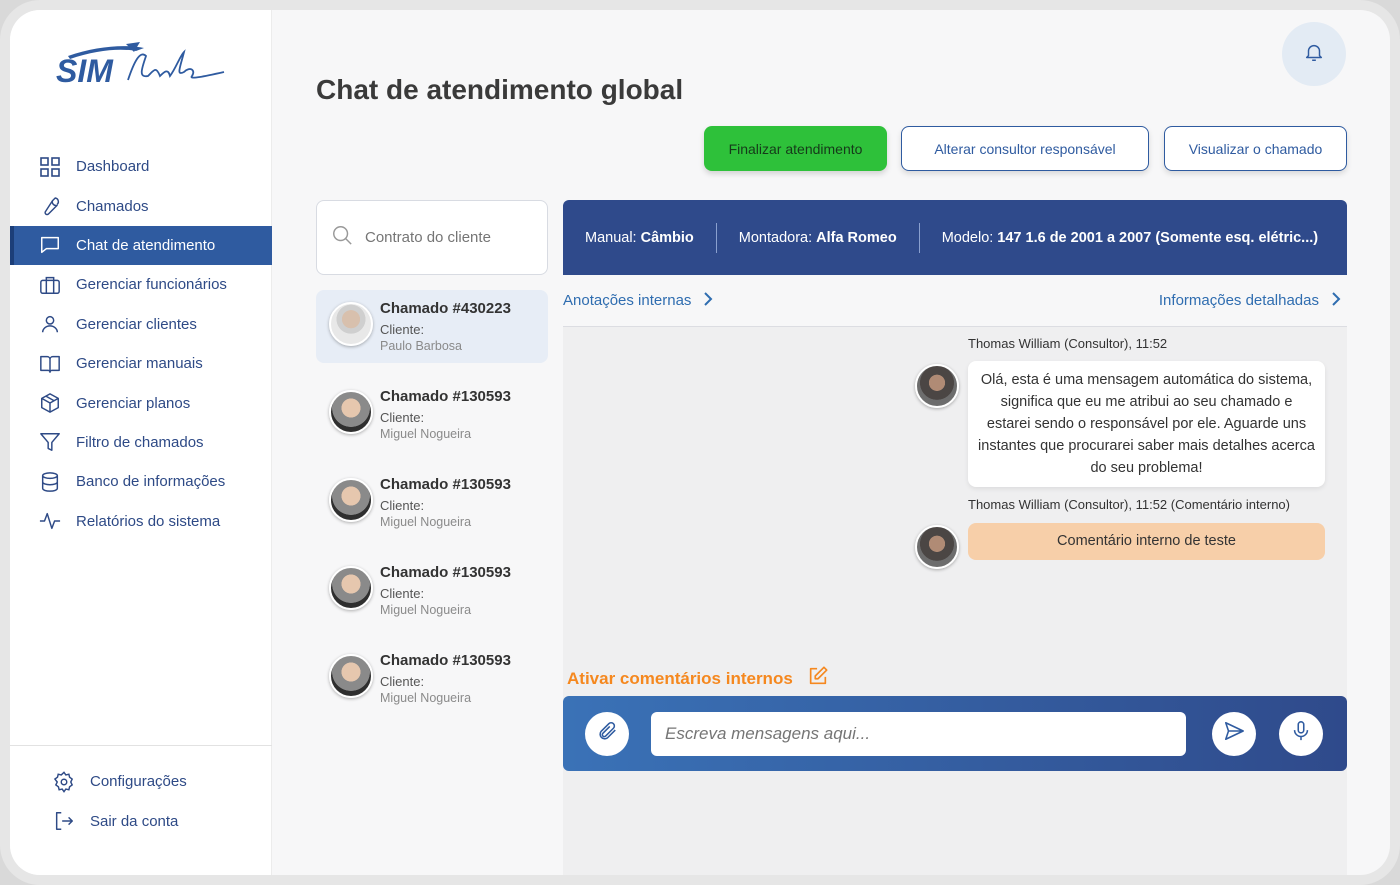 Image resolution: width=1400 pixels, height=885 pixels. What do you see at coordinates (421, 346) in the screenshot?
I see `ticket-client-name: Paulo Barbosa` at bounding box center [421, 346].